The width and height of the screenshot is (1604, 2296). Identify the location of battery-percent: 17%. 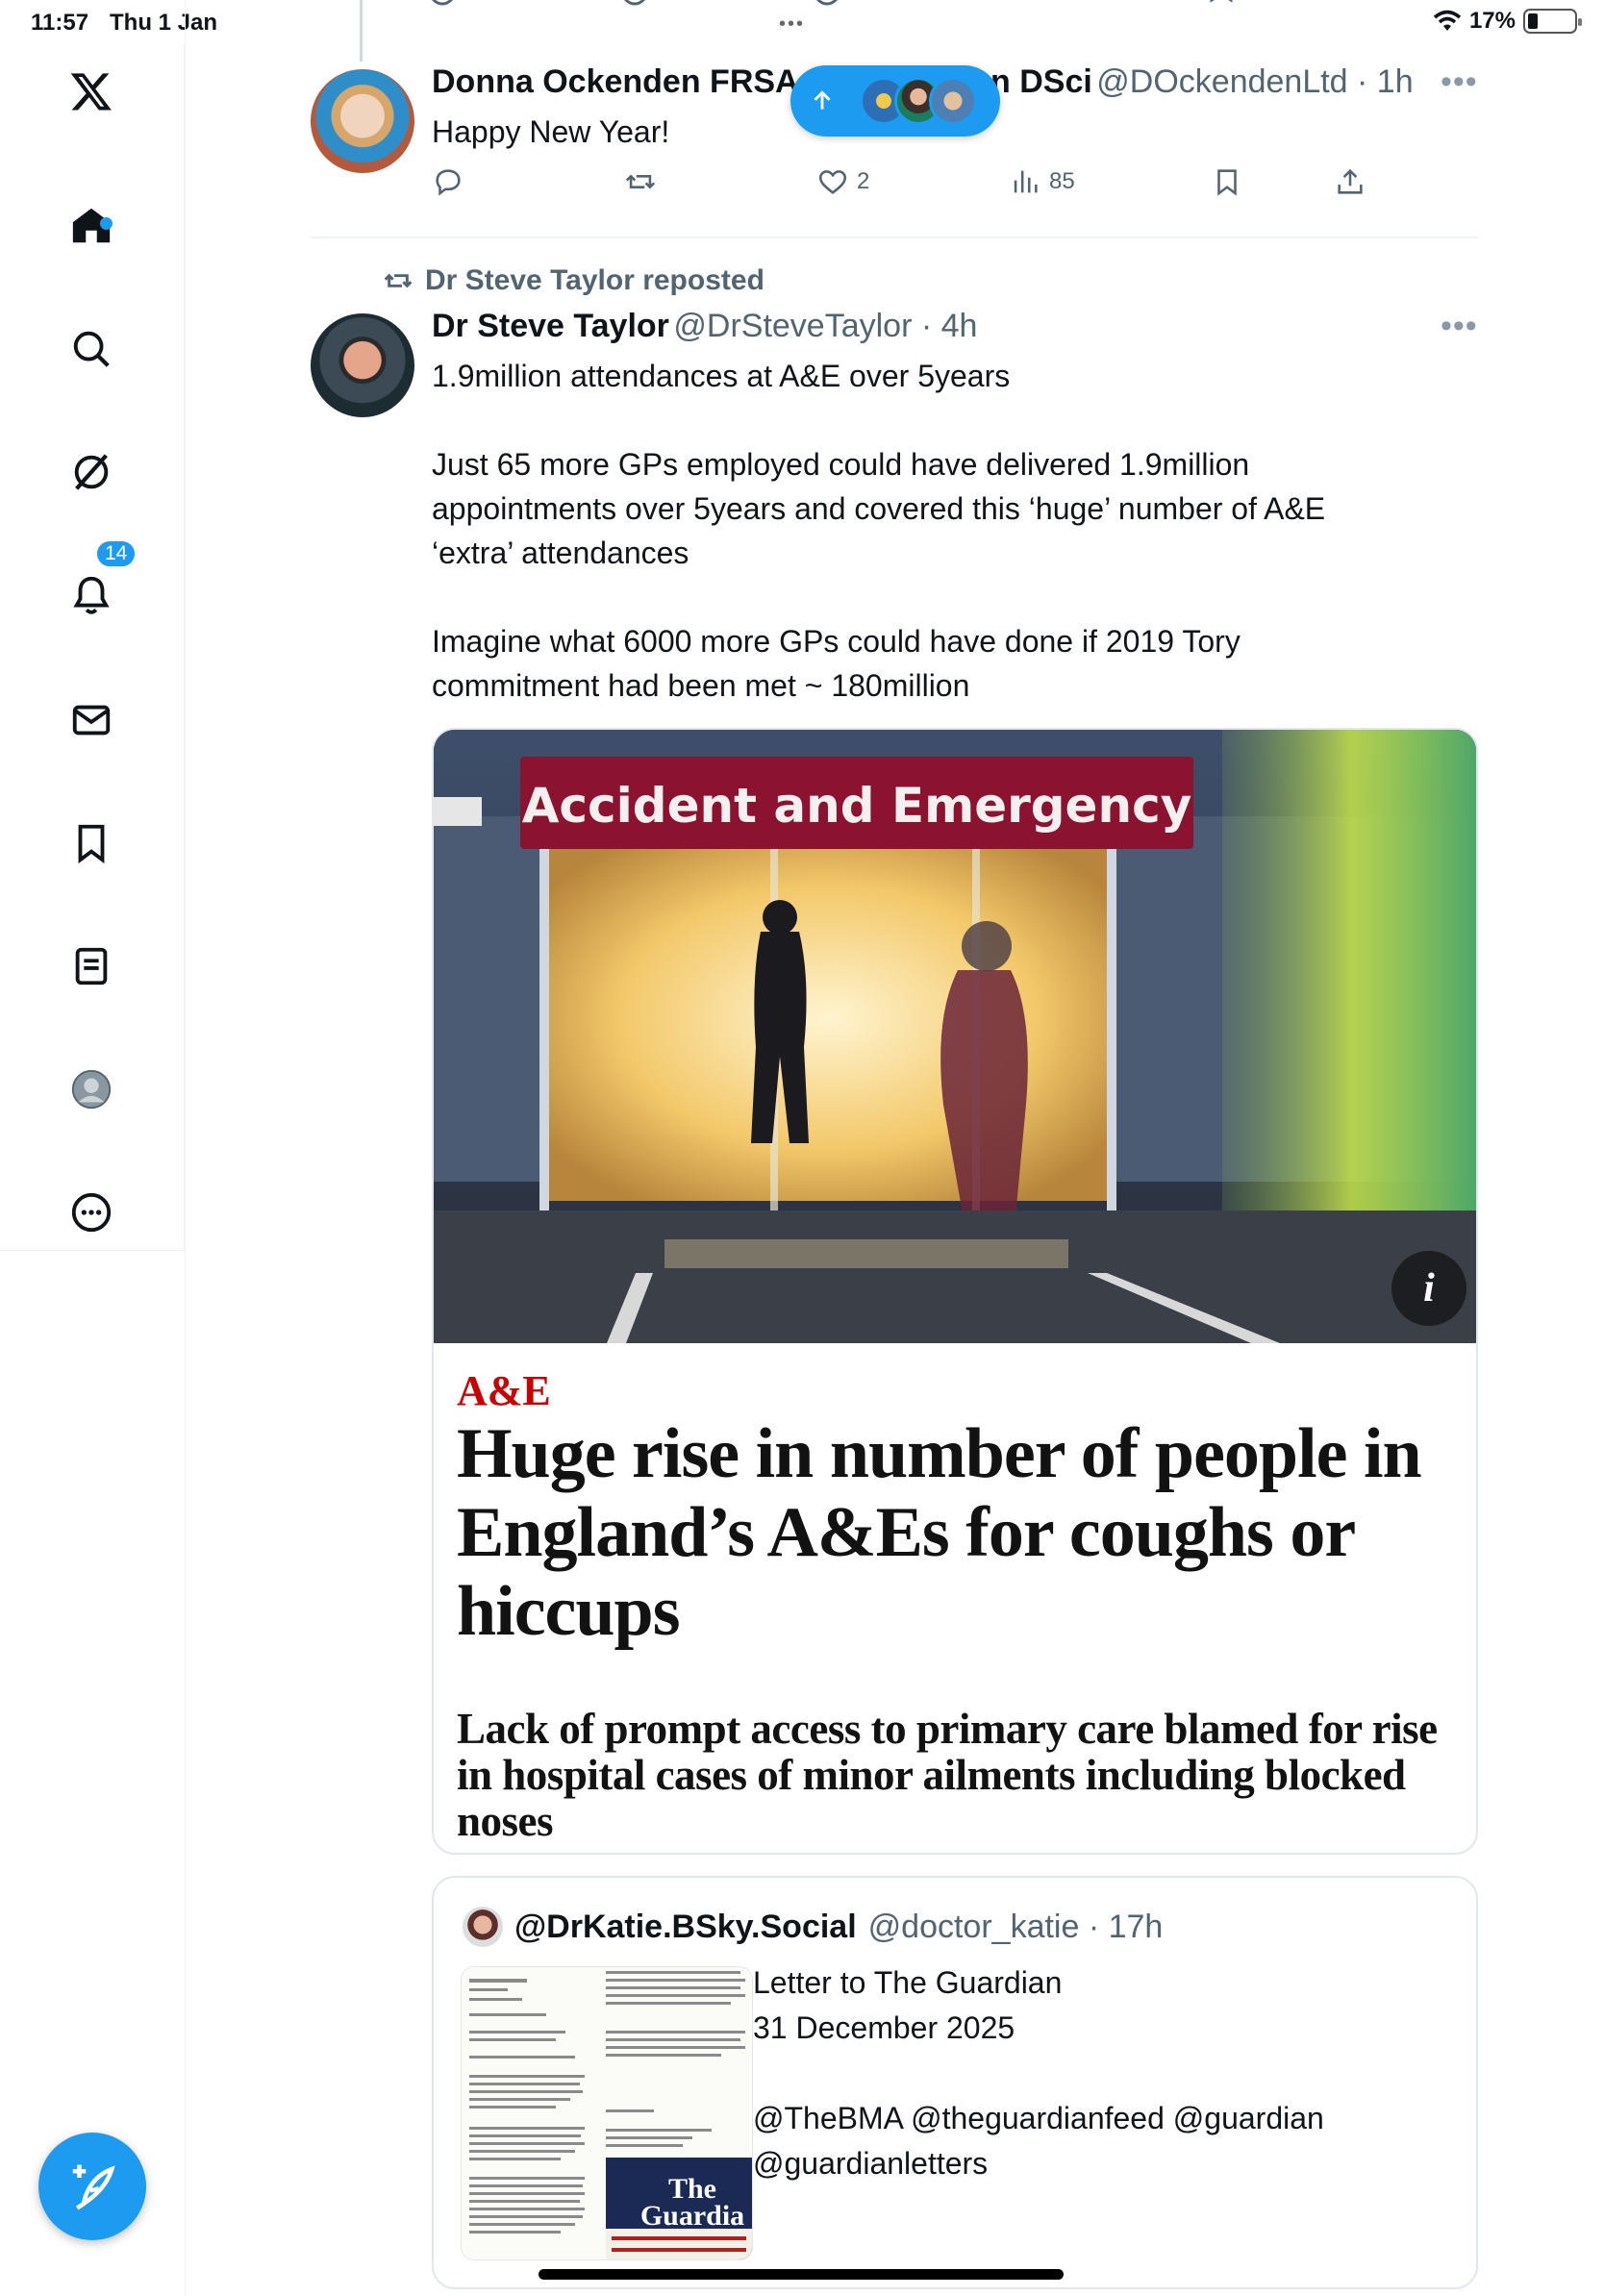
(1492, 21).